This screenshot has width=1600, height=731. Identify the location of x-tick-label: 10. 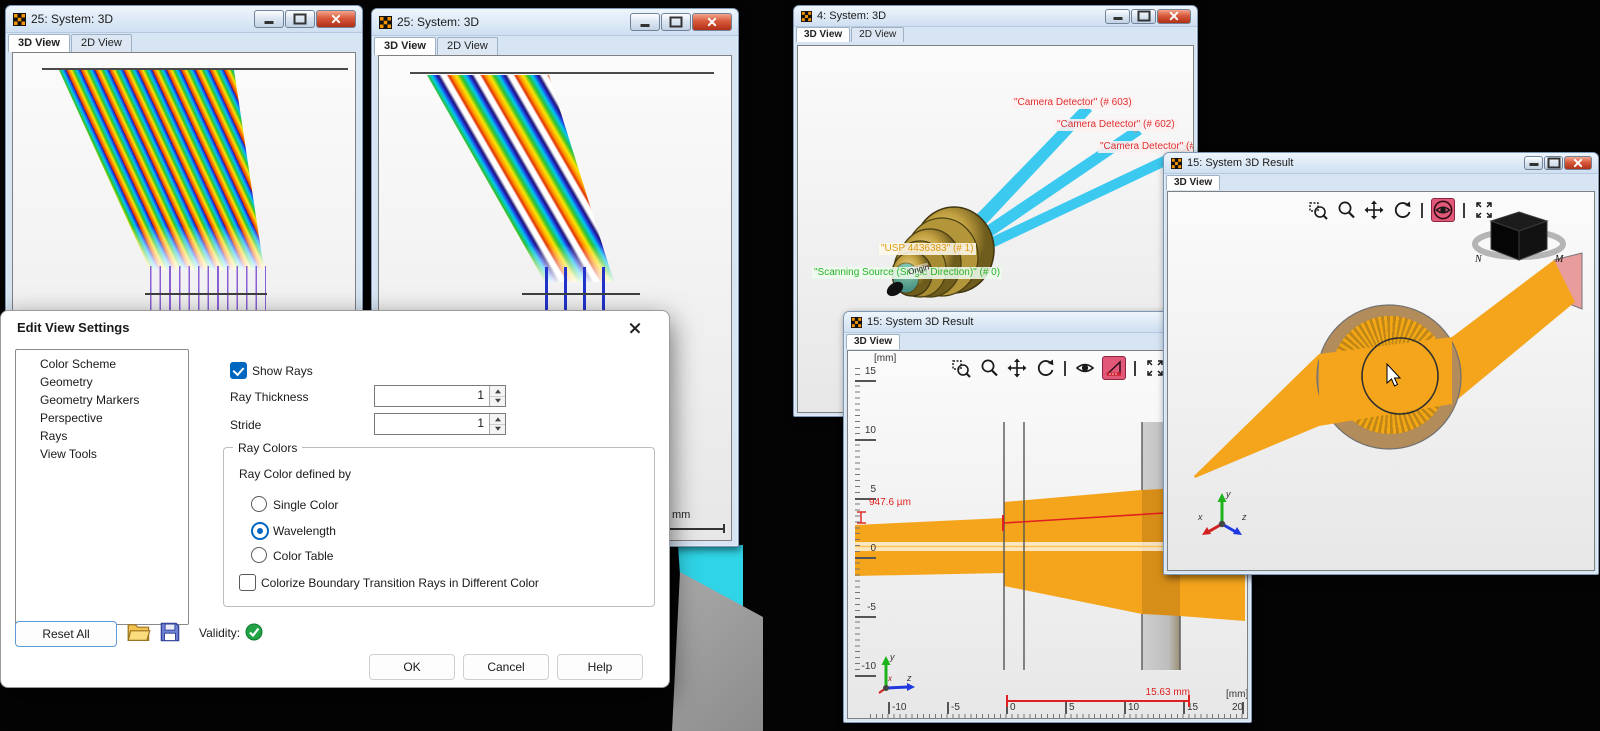
(1134, 707).